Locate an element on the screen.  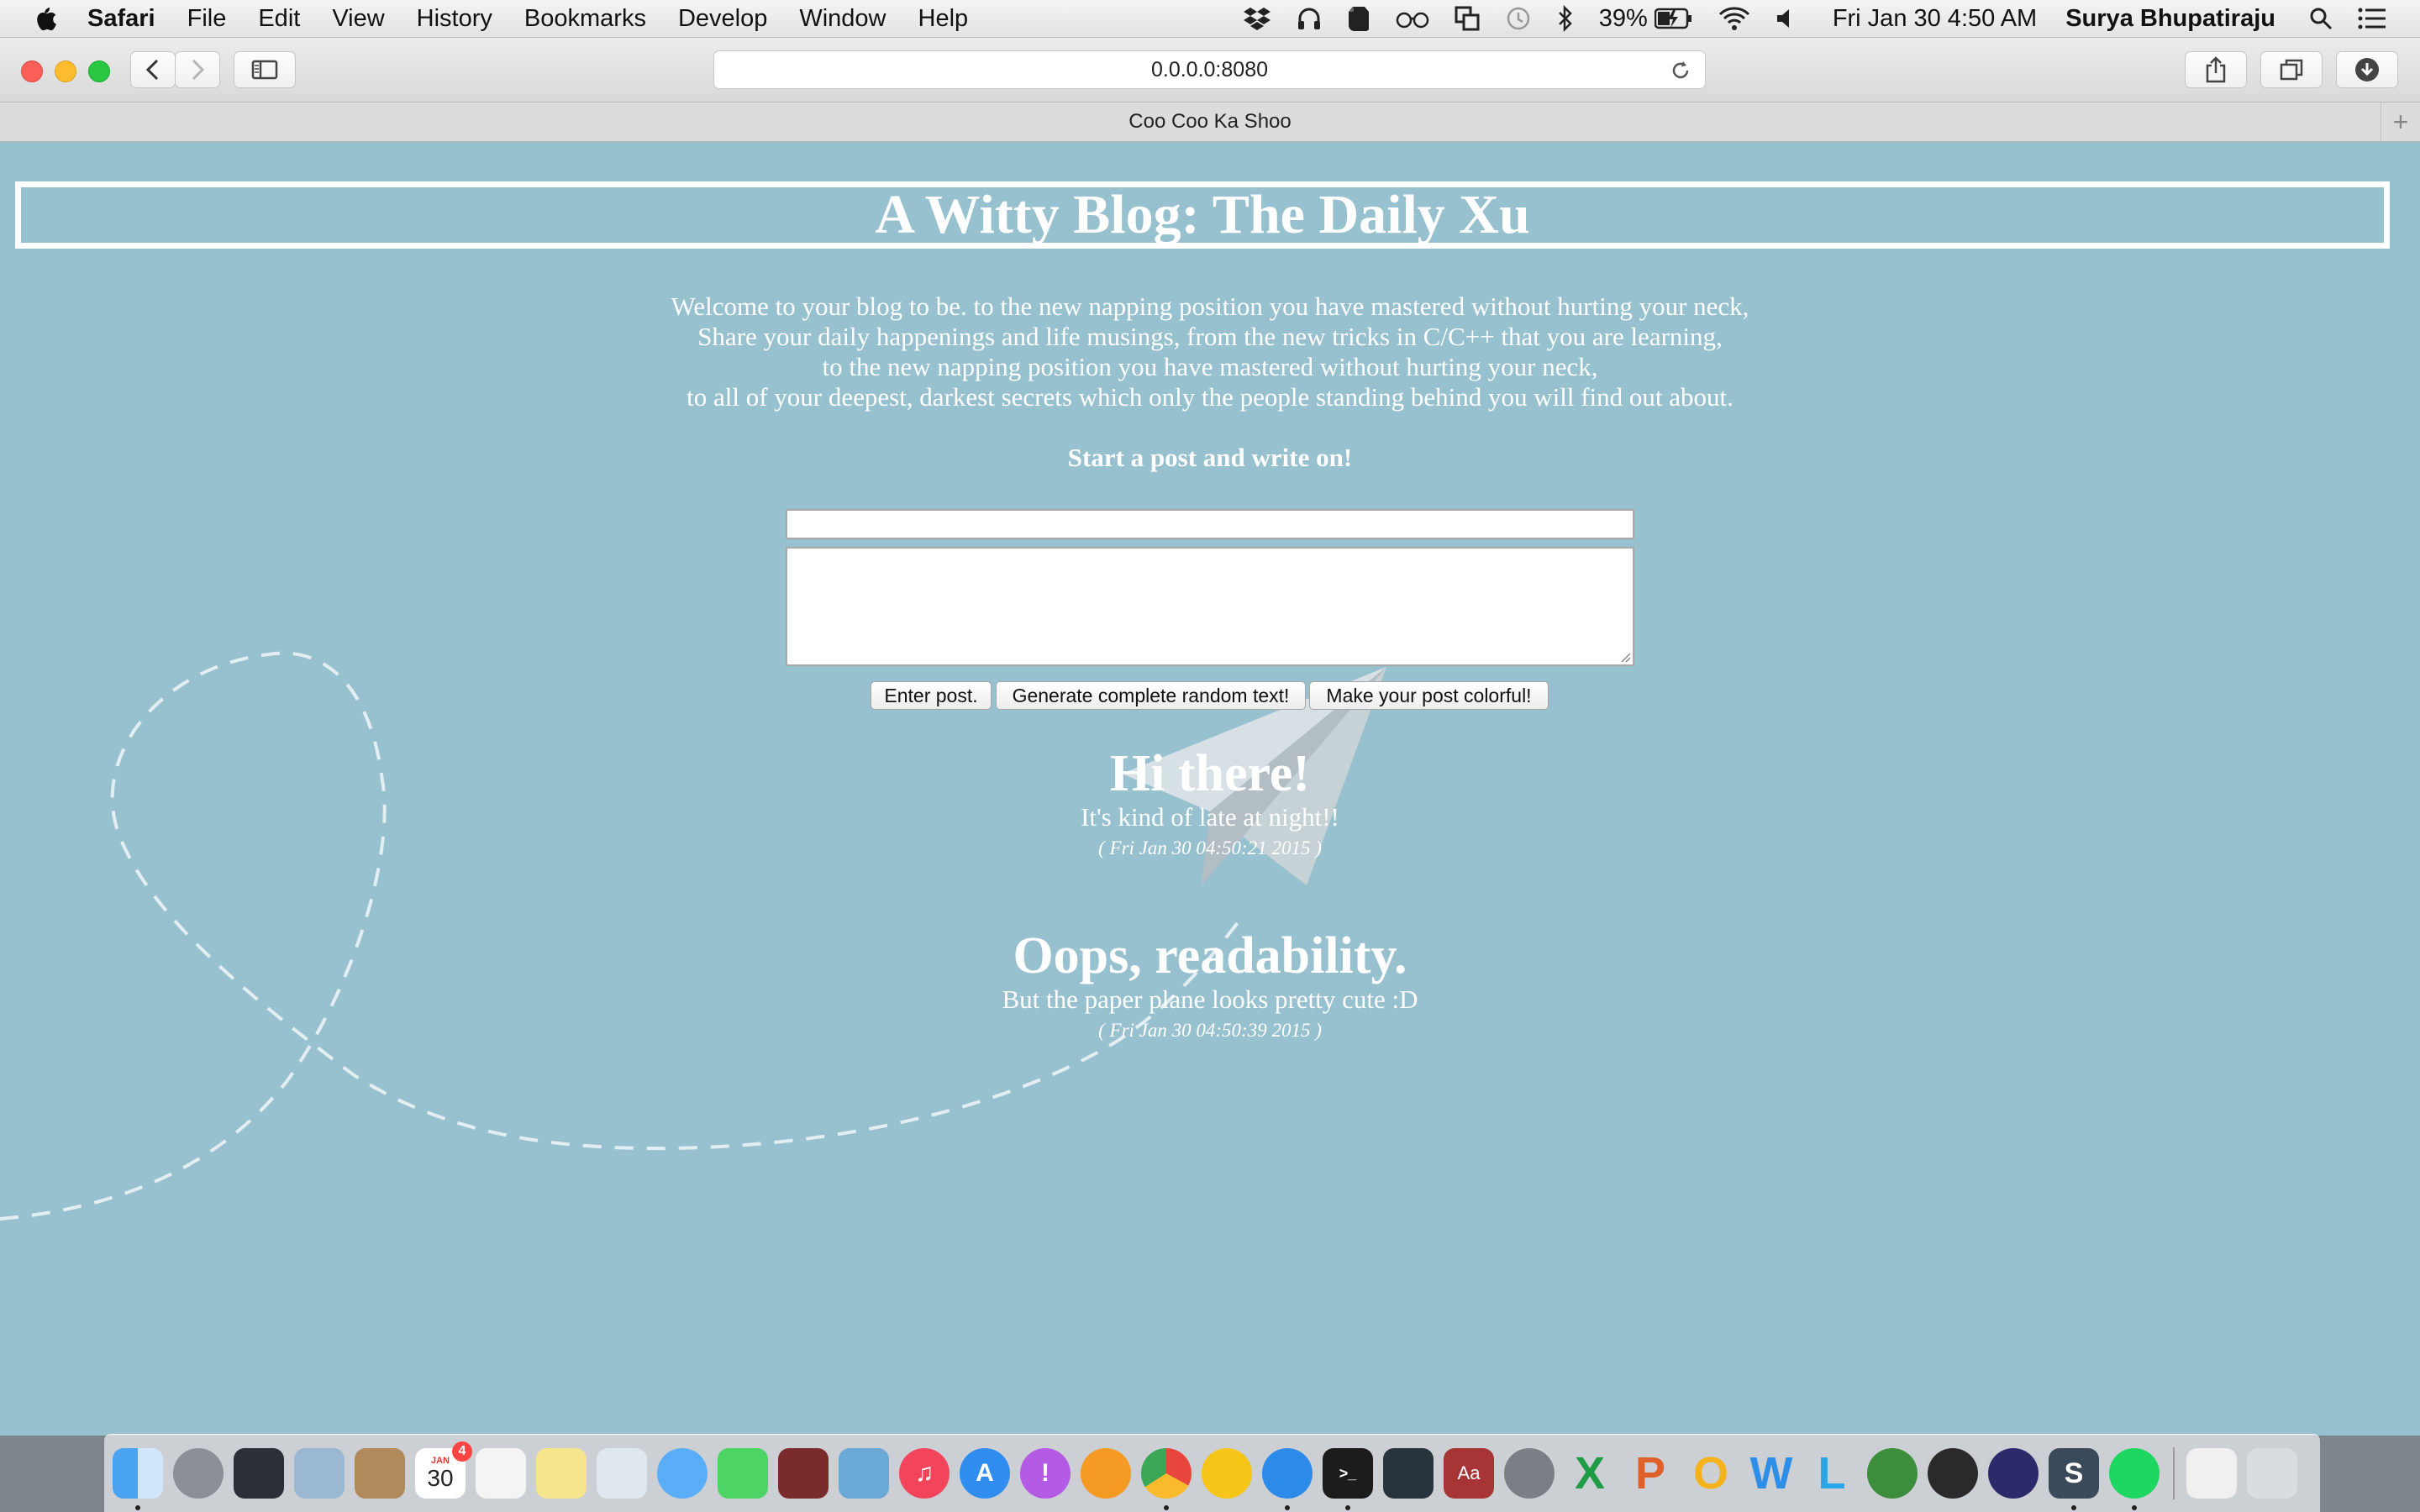
facetime-icon is located at coordinates (743, 1473).